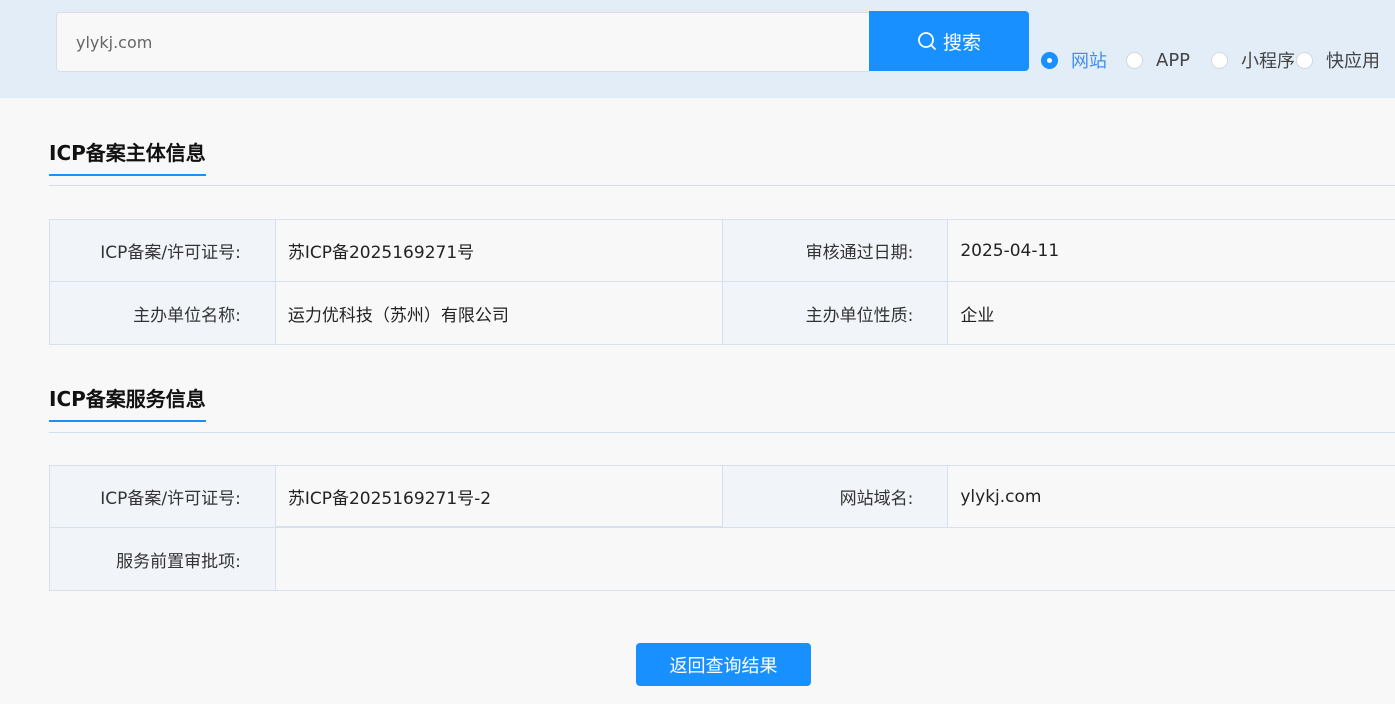 The width and height of the screenshot is (1395, 704). What do you see at coordinates (127, 404) in the screenshot?
I see `service-section-title: ICP备案服务信息` at bounding box center [127, 404].